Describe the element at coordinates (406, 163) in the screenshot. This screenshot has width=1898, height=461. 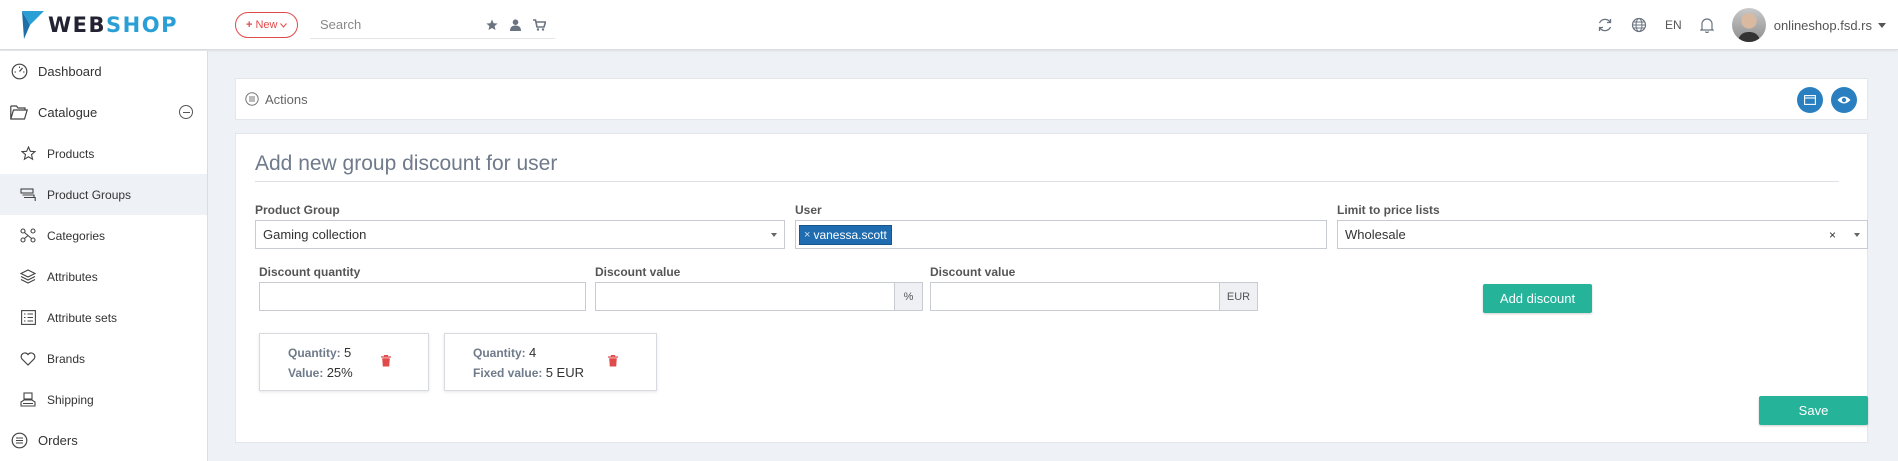
I see `page-title: Add new group discount for user` at that location.